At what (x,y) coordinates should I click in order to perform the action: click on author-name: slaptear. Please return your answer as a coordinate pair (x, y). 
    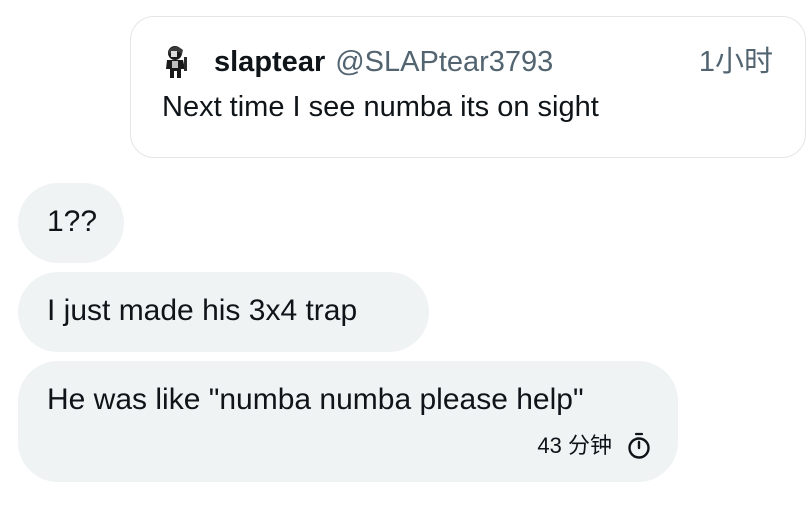
    Looking at the image, I should click on (269, 62).